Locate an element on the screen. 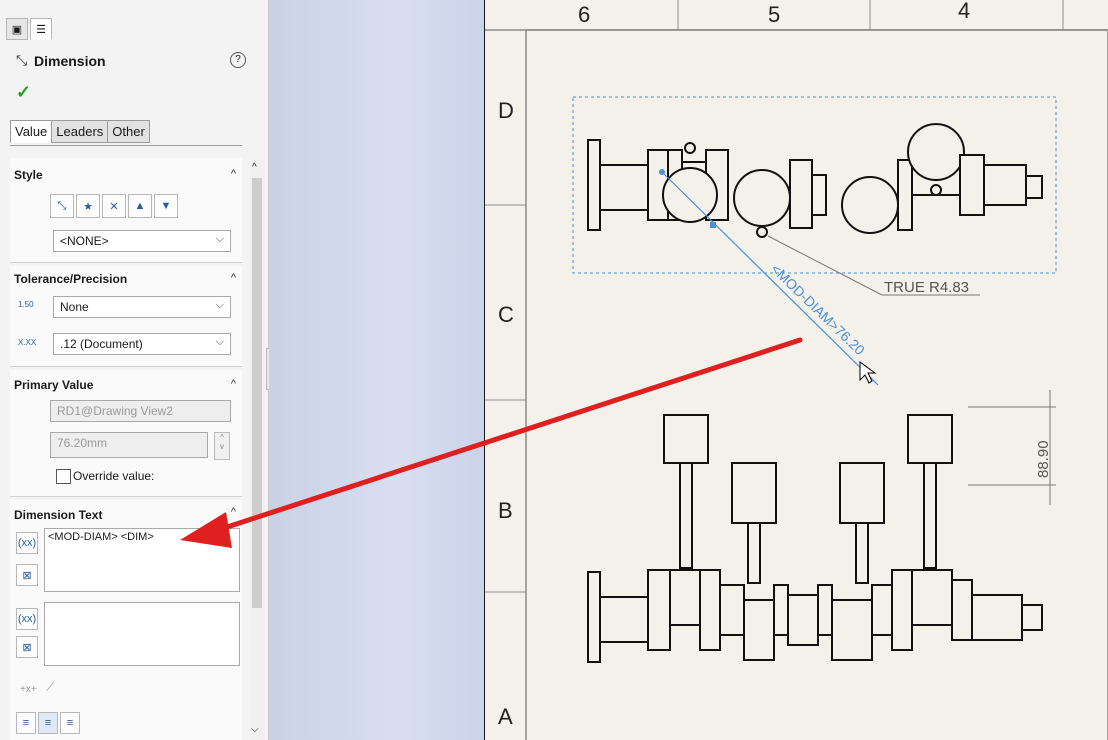 Image resolution: width=1108 pixels, height=740 pixels. red-arrow-head is located at coordinates (206, 530).